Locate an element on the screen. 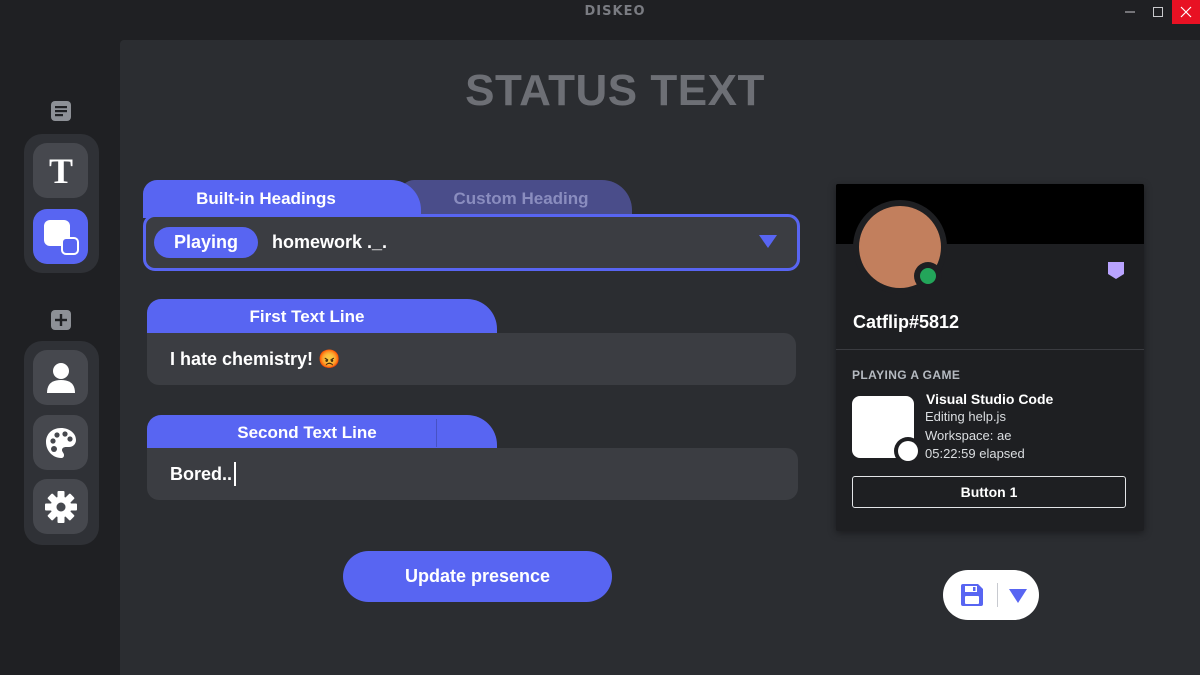  minimize-icon is located at coordinates (1130, 12).